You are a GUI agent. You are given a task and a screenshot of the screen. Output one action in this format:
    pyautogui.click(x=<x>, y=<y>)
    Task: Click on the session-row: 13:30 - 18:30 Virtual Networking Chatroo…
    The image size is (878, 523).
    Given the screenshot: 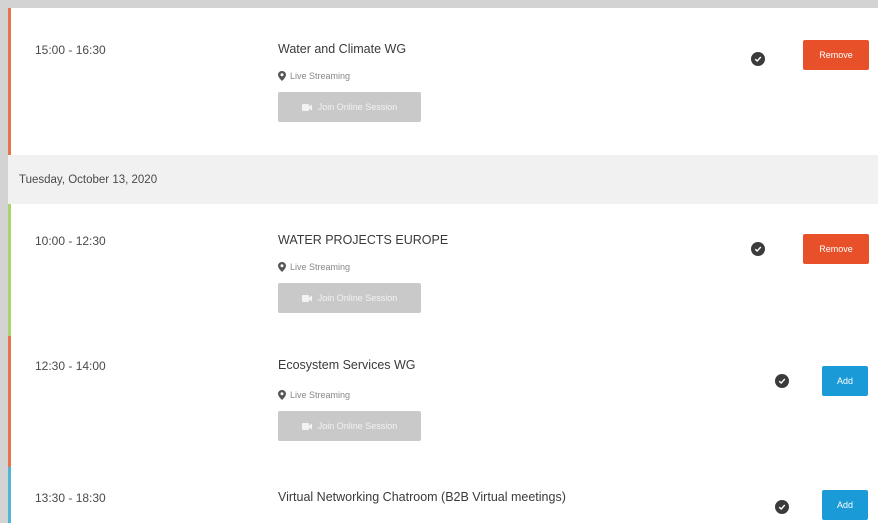 What is the action you would take?
    pyautogui.click(x=443, y=495)
    